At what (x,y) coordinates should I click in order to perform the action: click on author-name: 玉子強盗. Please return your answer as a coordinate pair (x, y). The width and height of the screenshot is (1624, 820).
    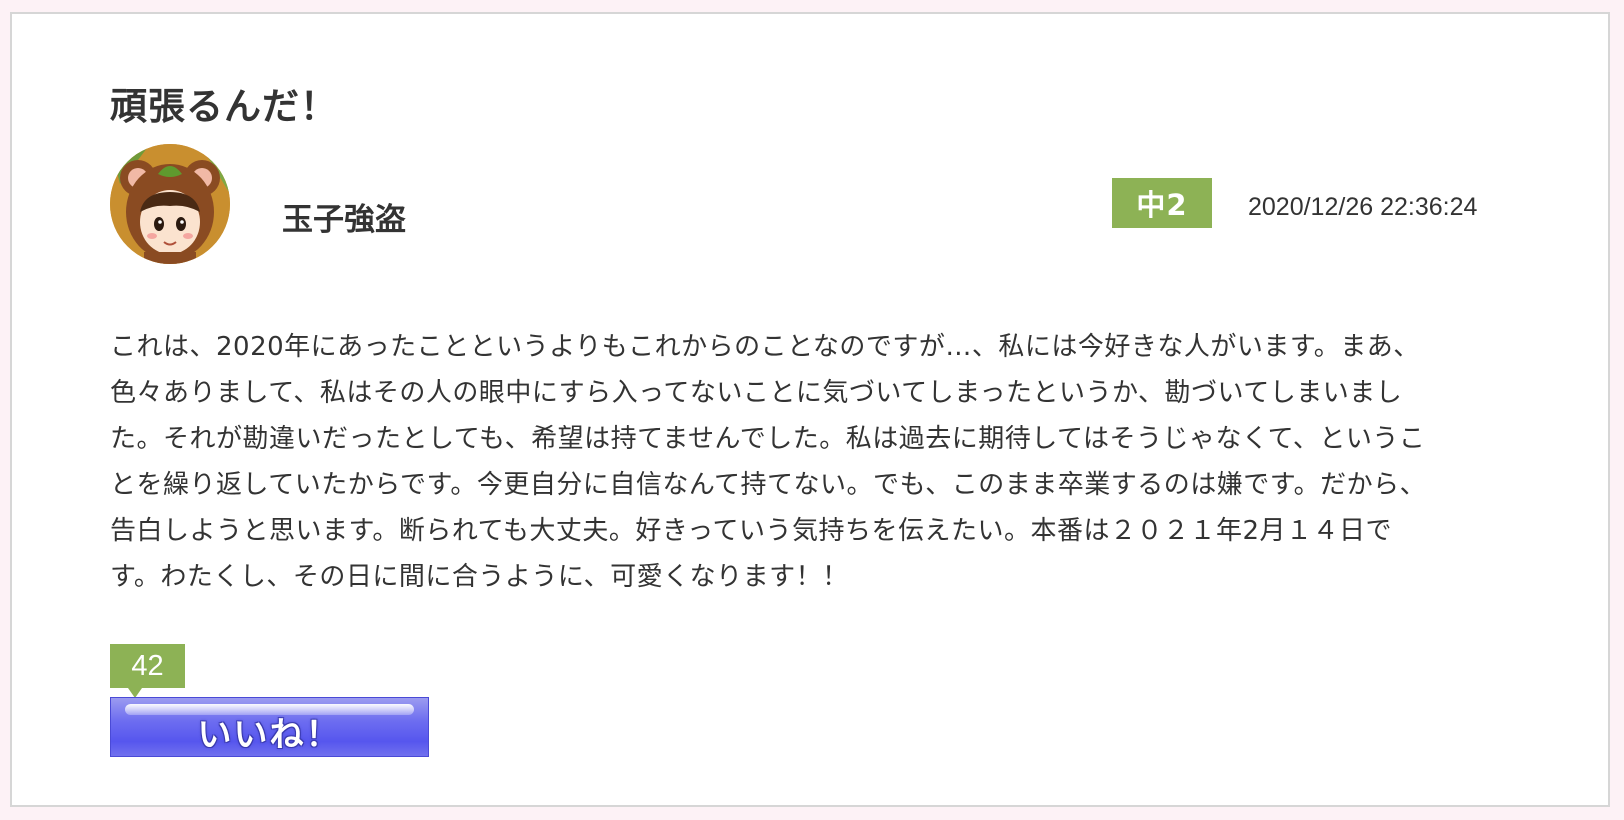
    Looking at the image, I should click on (344, 216).